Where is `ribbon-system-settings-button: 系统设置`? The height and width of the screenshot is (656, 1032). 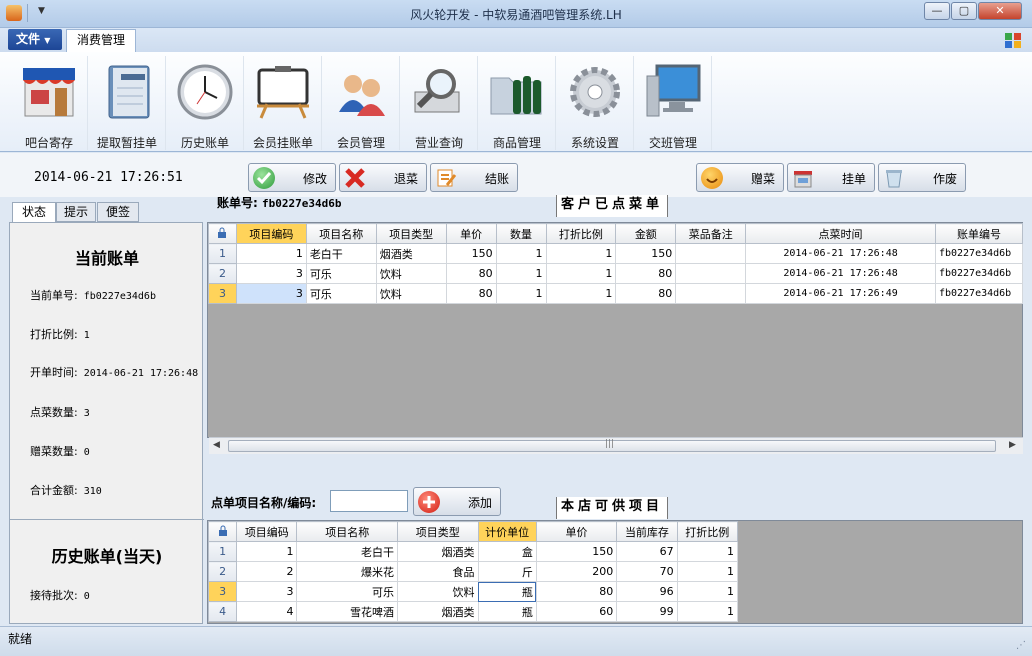
ribbon-system-settings-button: 系统设置 is located at coordinates (595, 103).